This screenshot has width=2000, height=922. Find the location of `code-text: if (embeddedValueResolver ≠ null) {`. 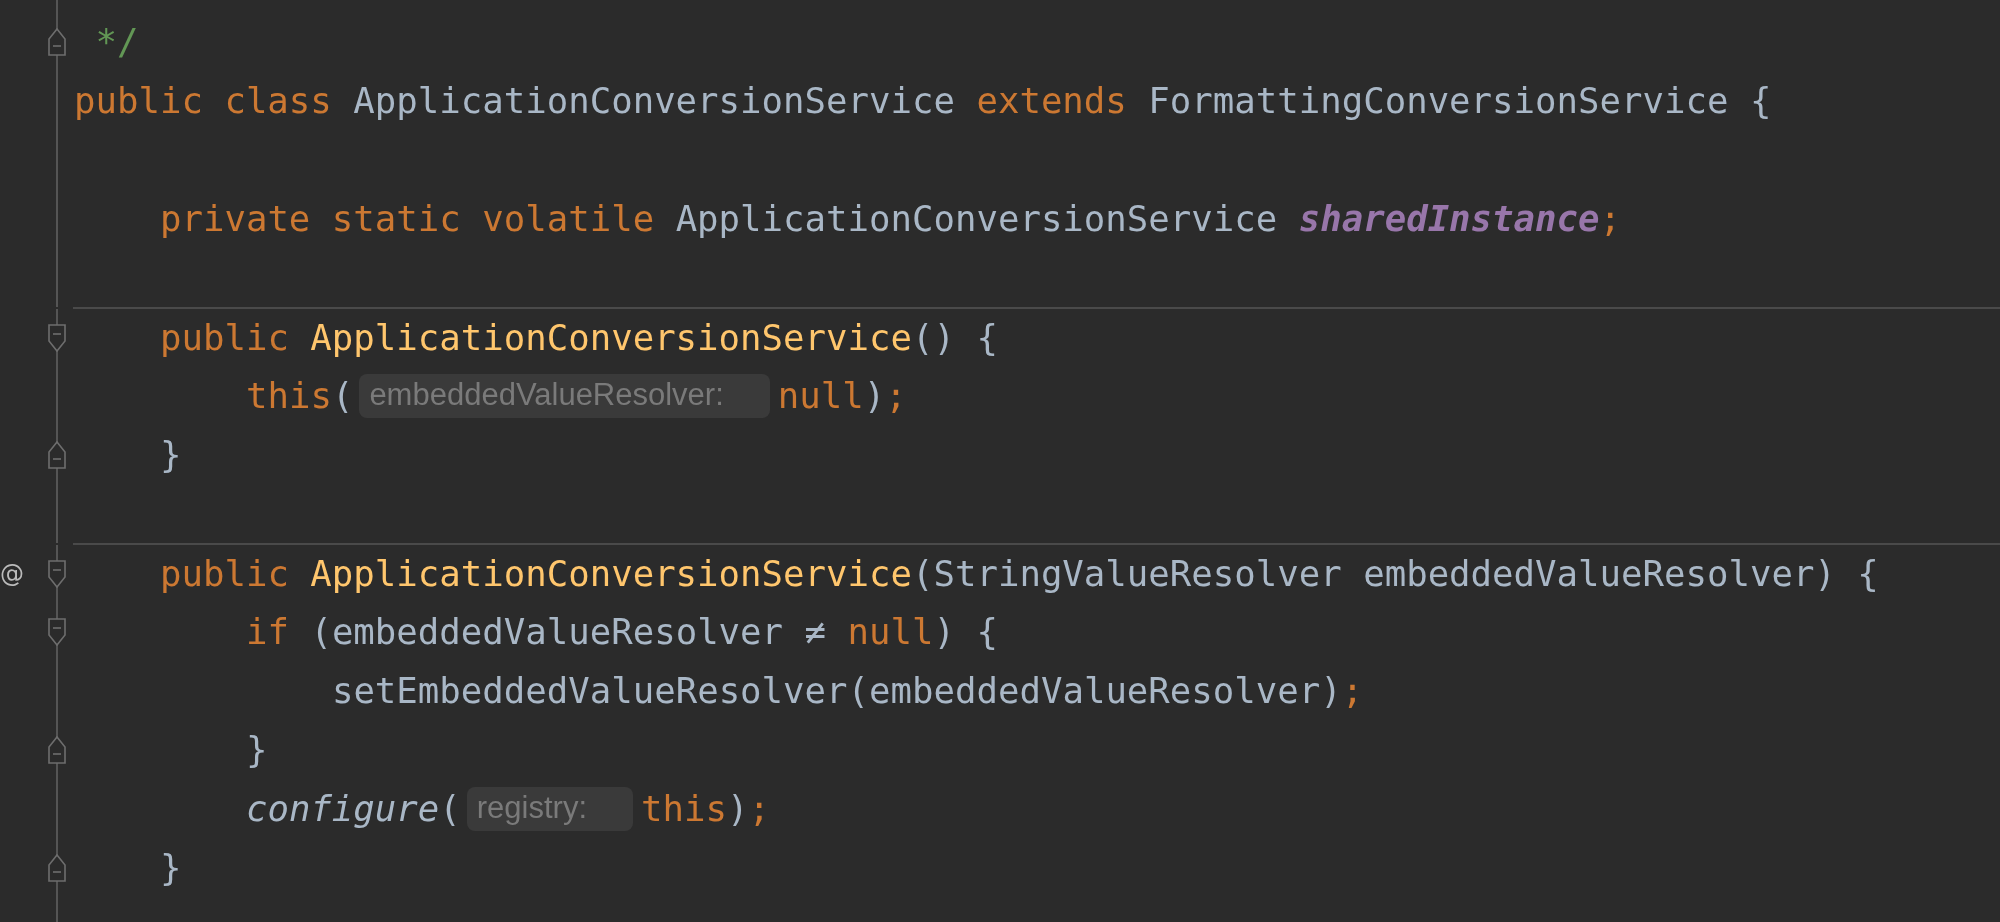

code-text: if (embeddedValueResolver ≠ null) { is located at coordinates (621, 631).